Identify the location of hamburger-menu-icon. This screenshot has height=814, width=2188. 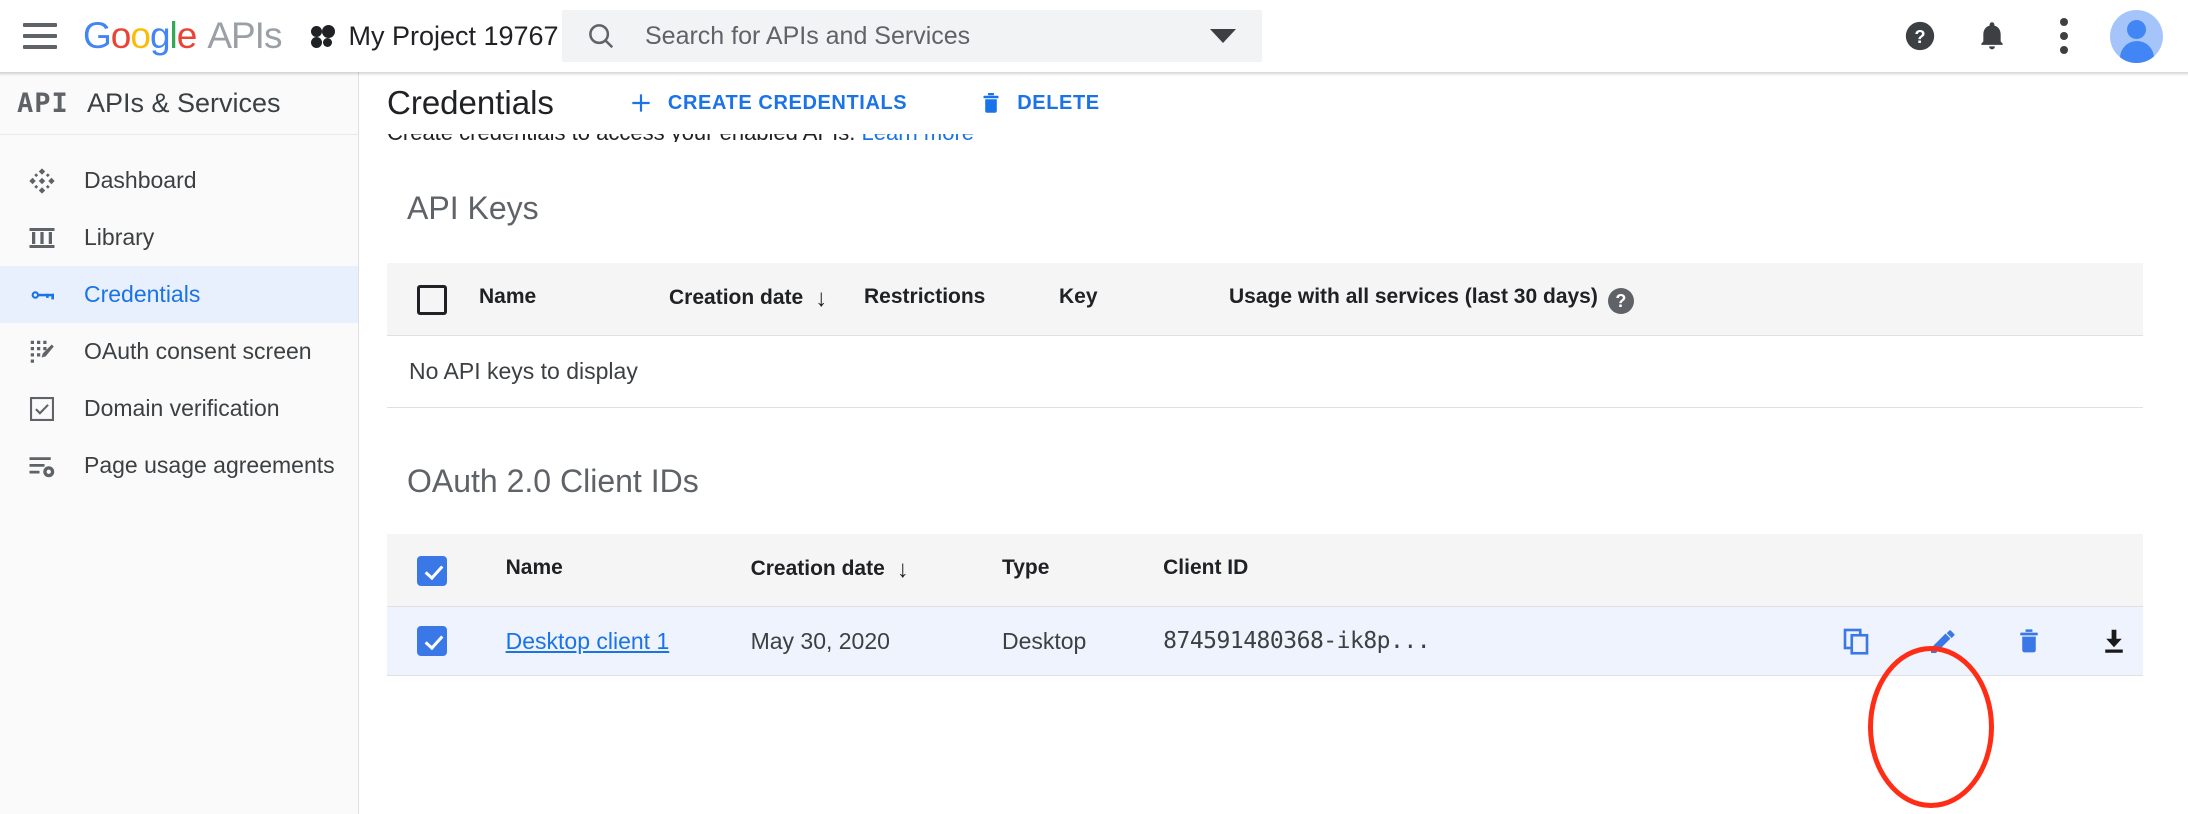
(40, 36).